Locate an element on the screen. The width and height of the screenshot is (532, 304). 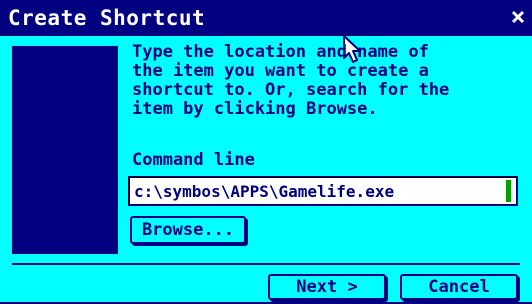
title-bar: Create Shortcut is located at coordinates (266, 18).